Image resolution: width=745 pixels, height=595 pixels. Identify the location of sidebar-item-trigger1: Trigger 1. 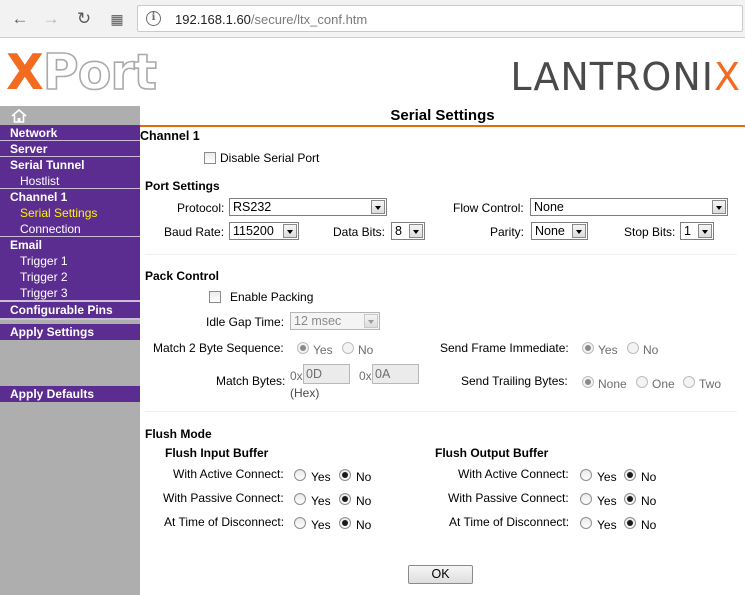
(70, 261).